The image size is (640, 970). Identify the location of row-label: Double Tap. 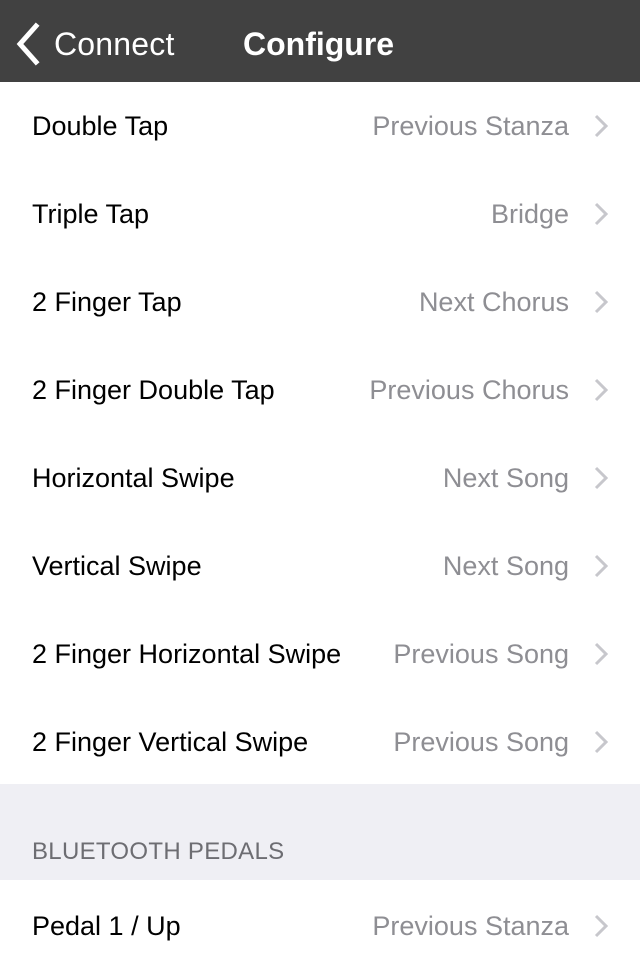
(100, 125).